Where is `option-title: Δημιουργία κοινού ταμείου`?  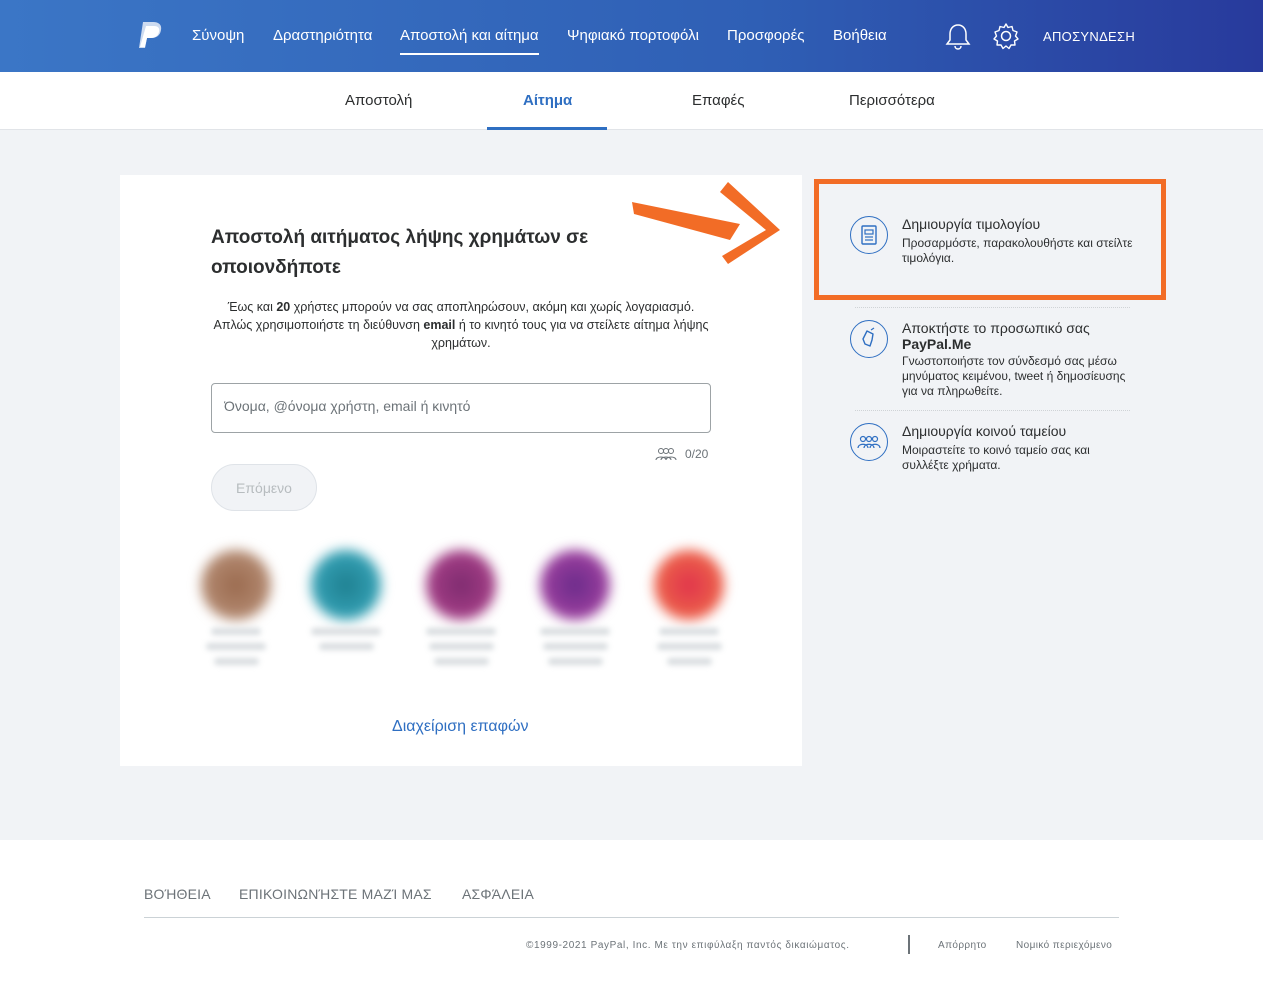 option-title: Δημιουργία κοινού ταμείου is located at coordinates (984, 431).